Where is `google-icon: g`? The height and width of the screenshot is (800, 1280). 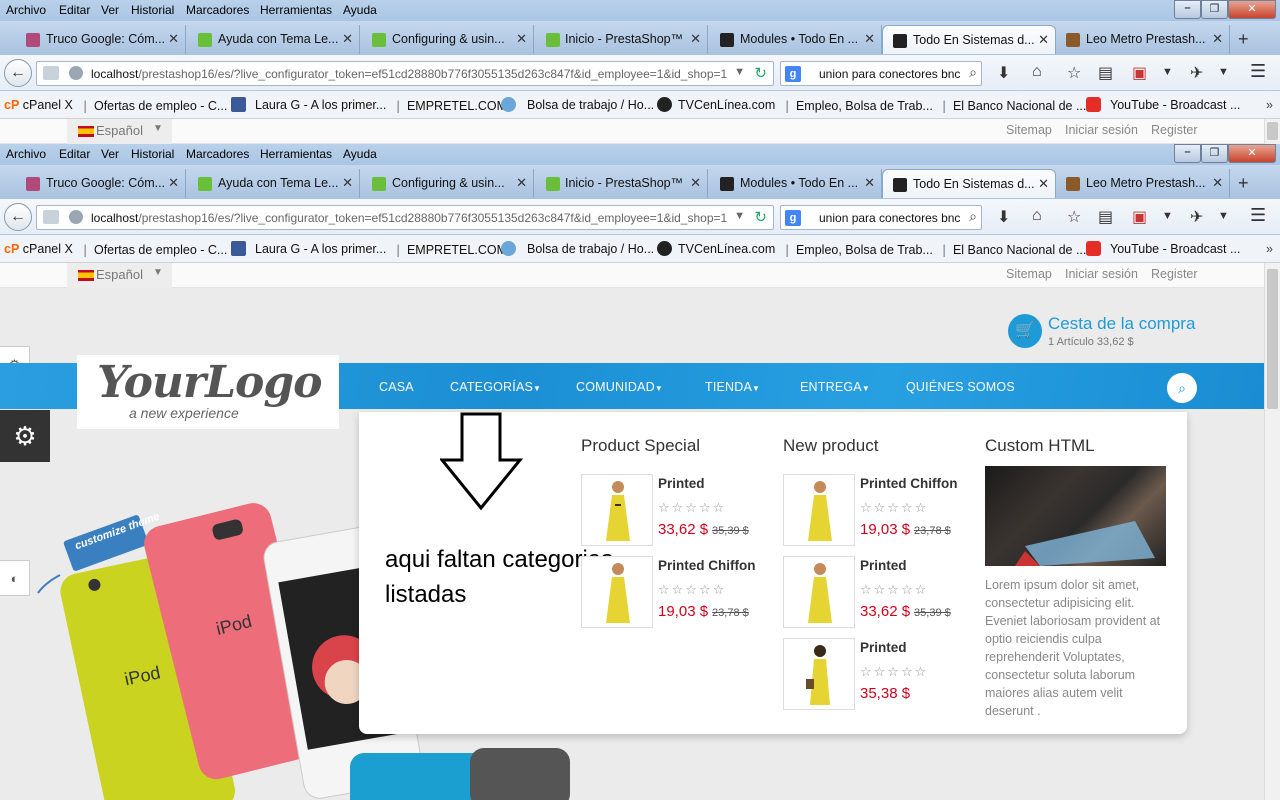
google-icon: g is located at coordinates (793, 218).